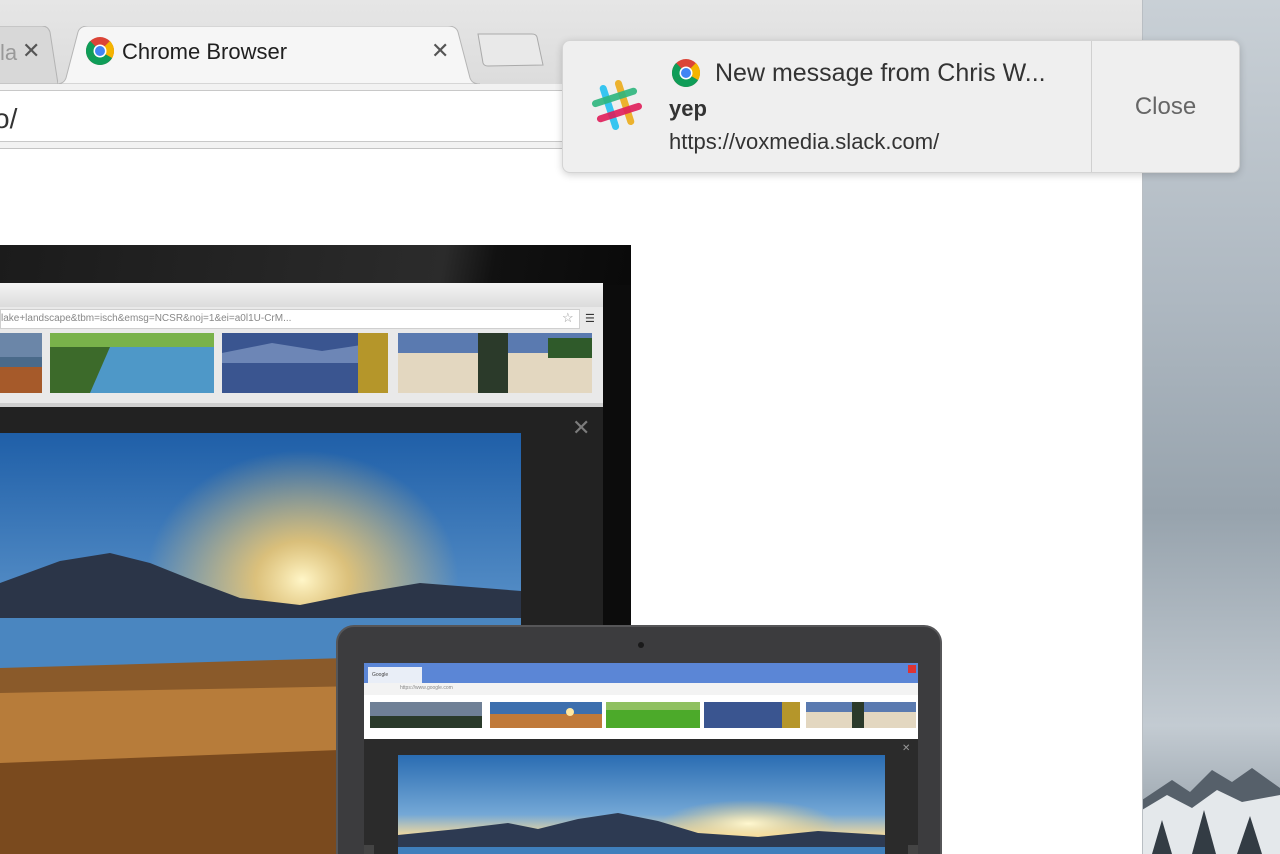  I want to click on laptop-screen: Google https://www.google.com ✕ ‹ ›, so click(641, 758).